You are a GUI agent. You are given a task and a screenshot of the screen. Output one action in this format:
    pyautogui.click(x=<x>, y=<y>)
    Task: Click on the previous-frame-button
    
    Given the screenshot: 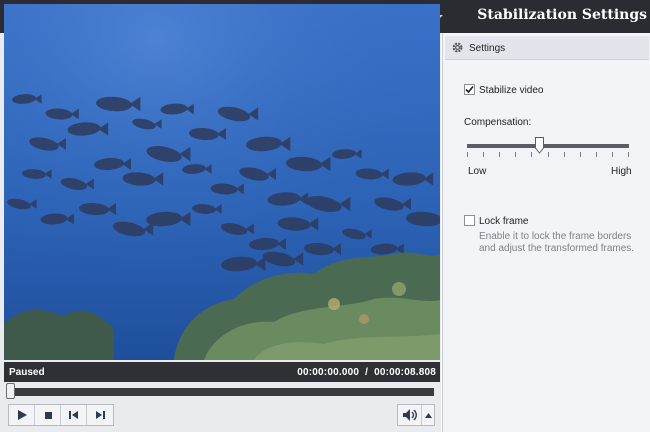 What is the action you would take?
    pyautogui.click(x=74, y=415)
    